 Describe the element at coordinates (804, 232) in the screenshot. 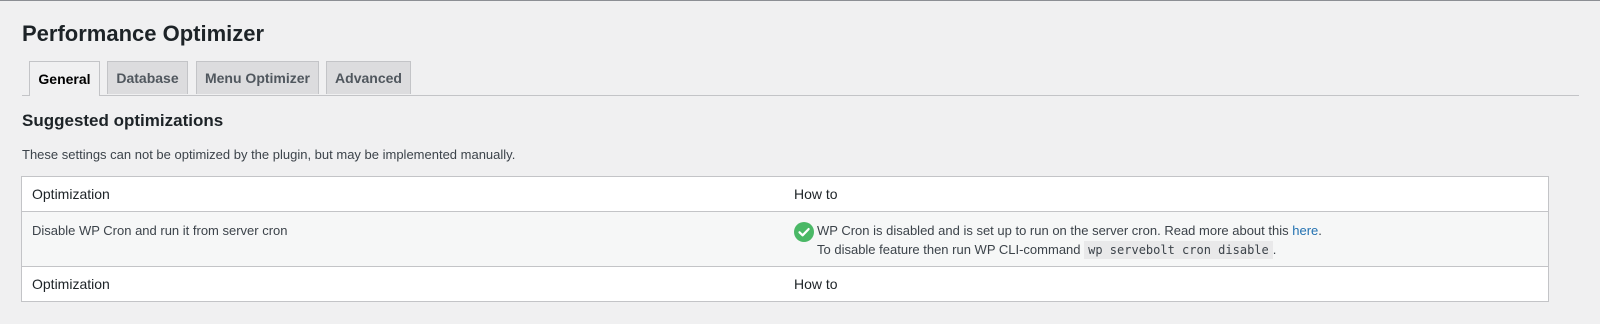

I see `check-circle-icon` at that location.